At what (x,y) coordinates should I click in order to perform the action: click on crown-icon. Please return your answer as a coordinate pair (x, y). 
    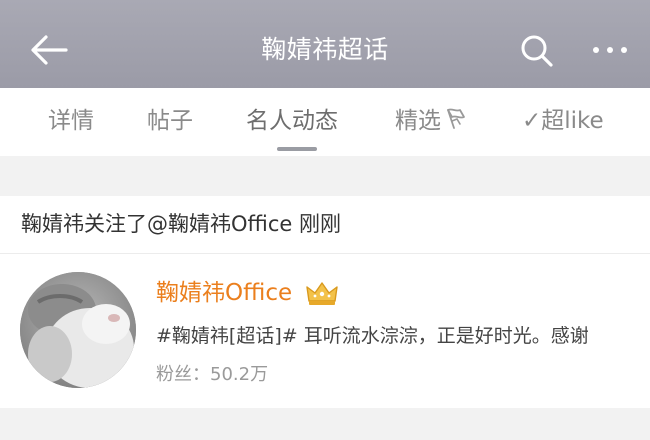
    Looking at the image, I should click on (322, 293).